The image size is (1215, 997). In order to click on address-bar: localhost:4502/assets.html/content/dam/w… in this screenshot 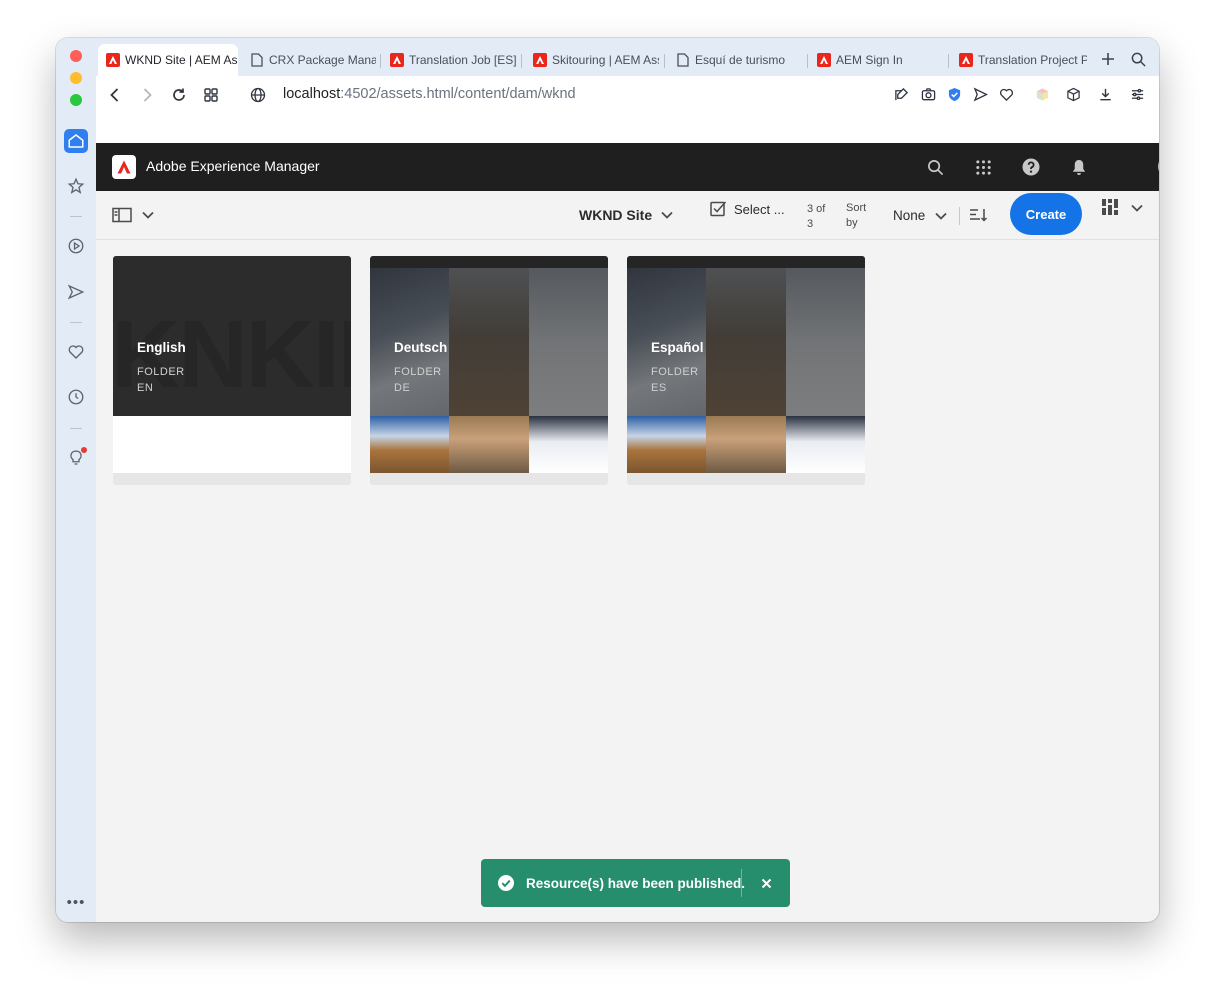, I will do `click(627, 109)`.